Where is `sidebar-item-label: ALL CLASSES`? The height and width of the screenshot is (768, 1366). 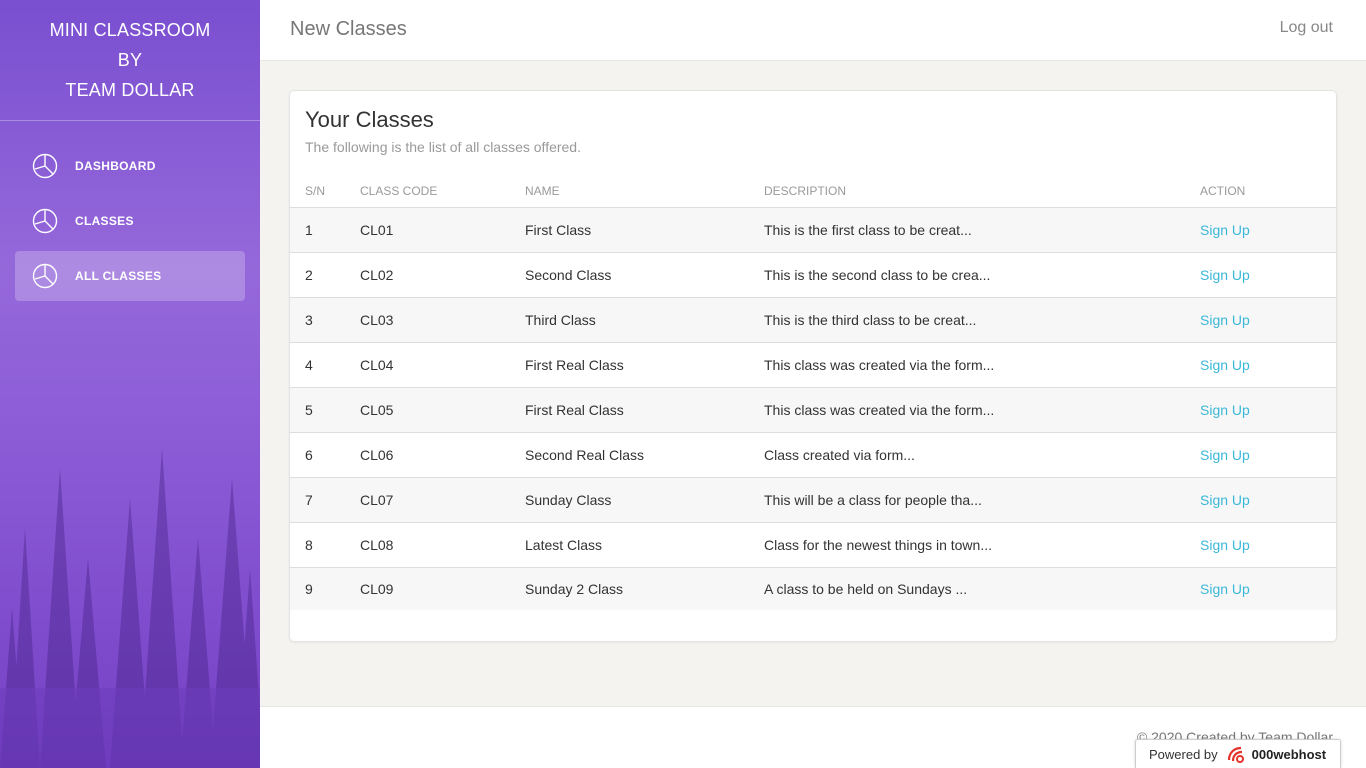 sidebar-item-label: ALL CLASSES is located at coordinates (118, 276).